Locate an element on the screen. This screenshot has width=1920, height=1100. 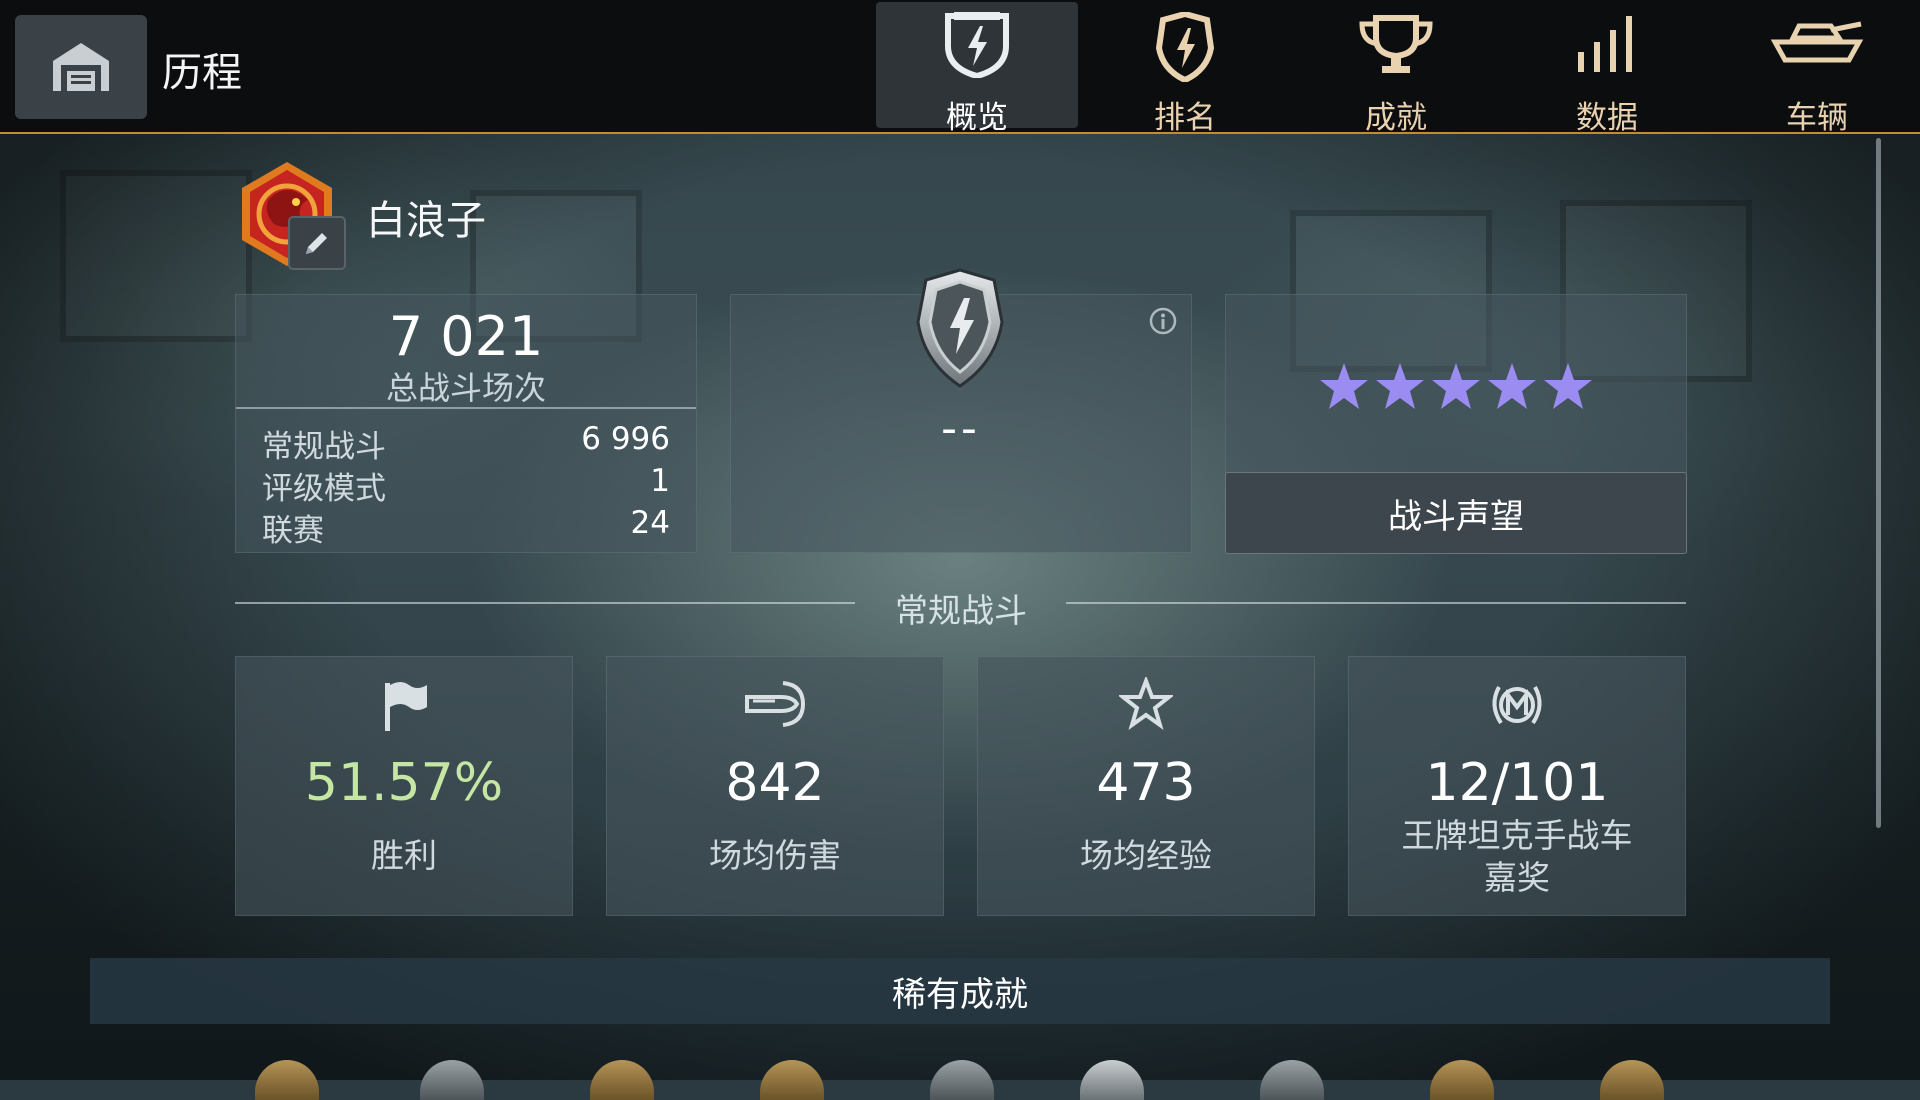
star-outline-icon is located at coordinates (1146, 703).